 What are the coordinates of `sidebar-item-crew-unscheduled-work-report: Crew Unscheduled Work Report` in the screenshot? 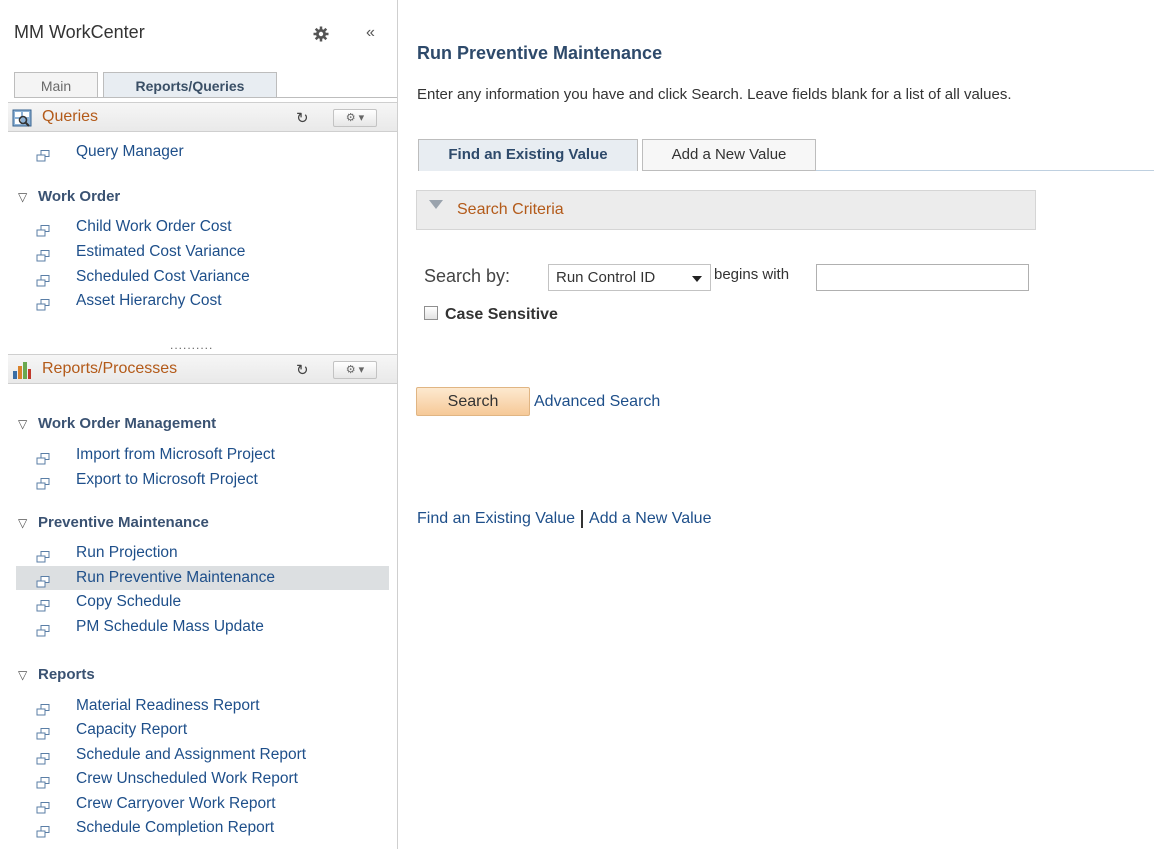 It's located at (202, 779).